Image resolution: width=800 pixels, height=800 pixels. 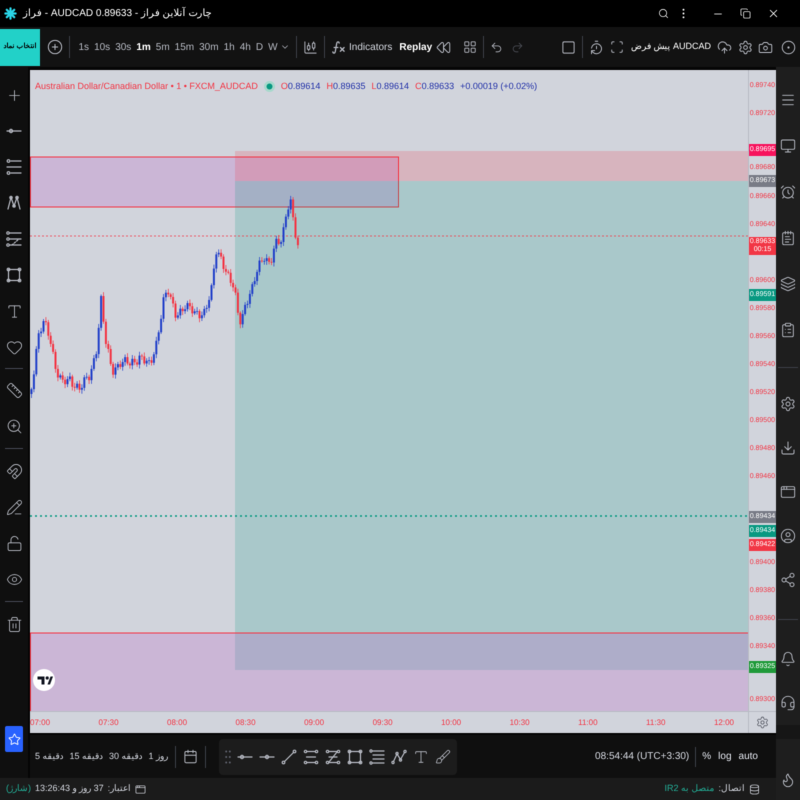 I want to click on time-tick-label: 11:30, so click(x=656, y=722).